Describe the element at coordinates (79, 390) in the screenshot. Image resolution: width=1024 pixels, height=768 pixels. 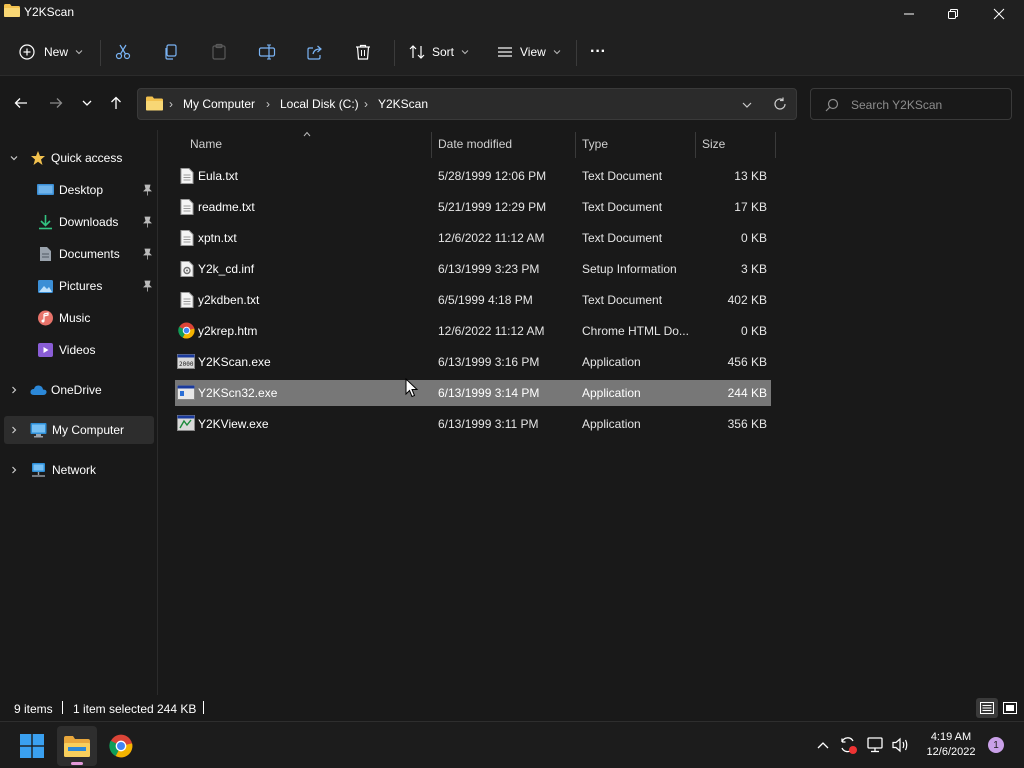
I see `sidebar-item-onedrive: OneDrive` at that location.